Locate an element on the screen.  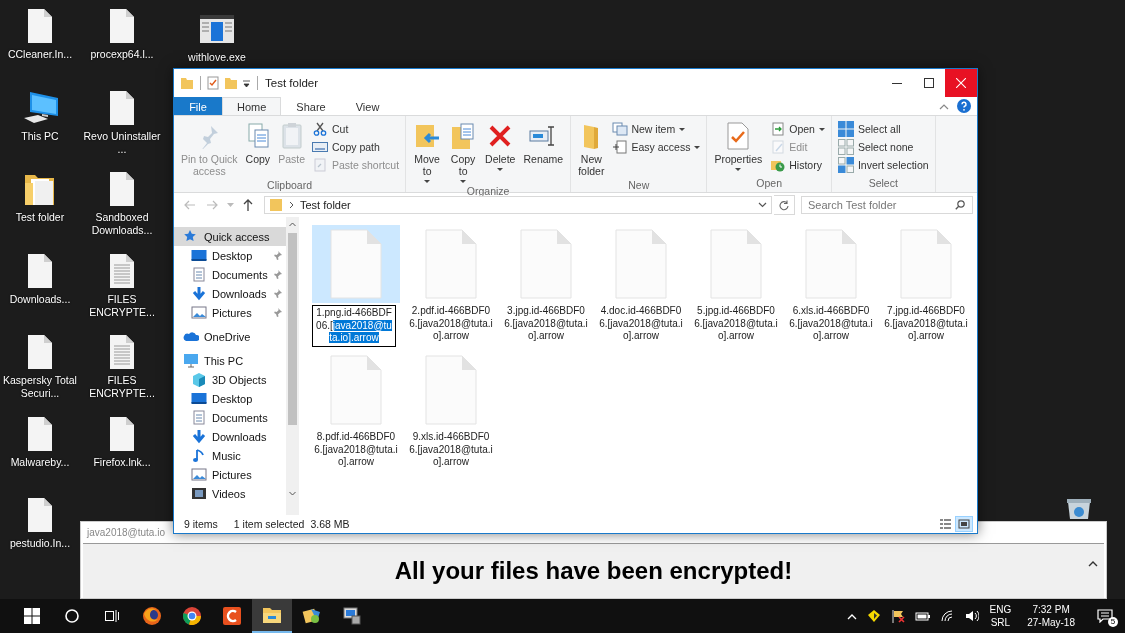
file-name: 5.jpg.id-466BDF06.[java2018@tuta.io].arrow is located at coordinates (736, 324).